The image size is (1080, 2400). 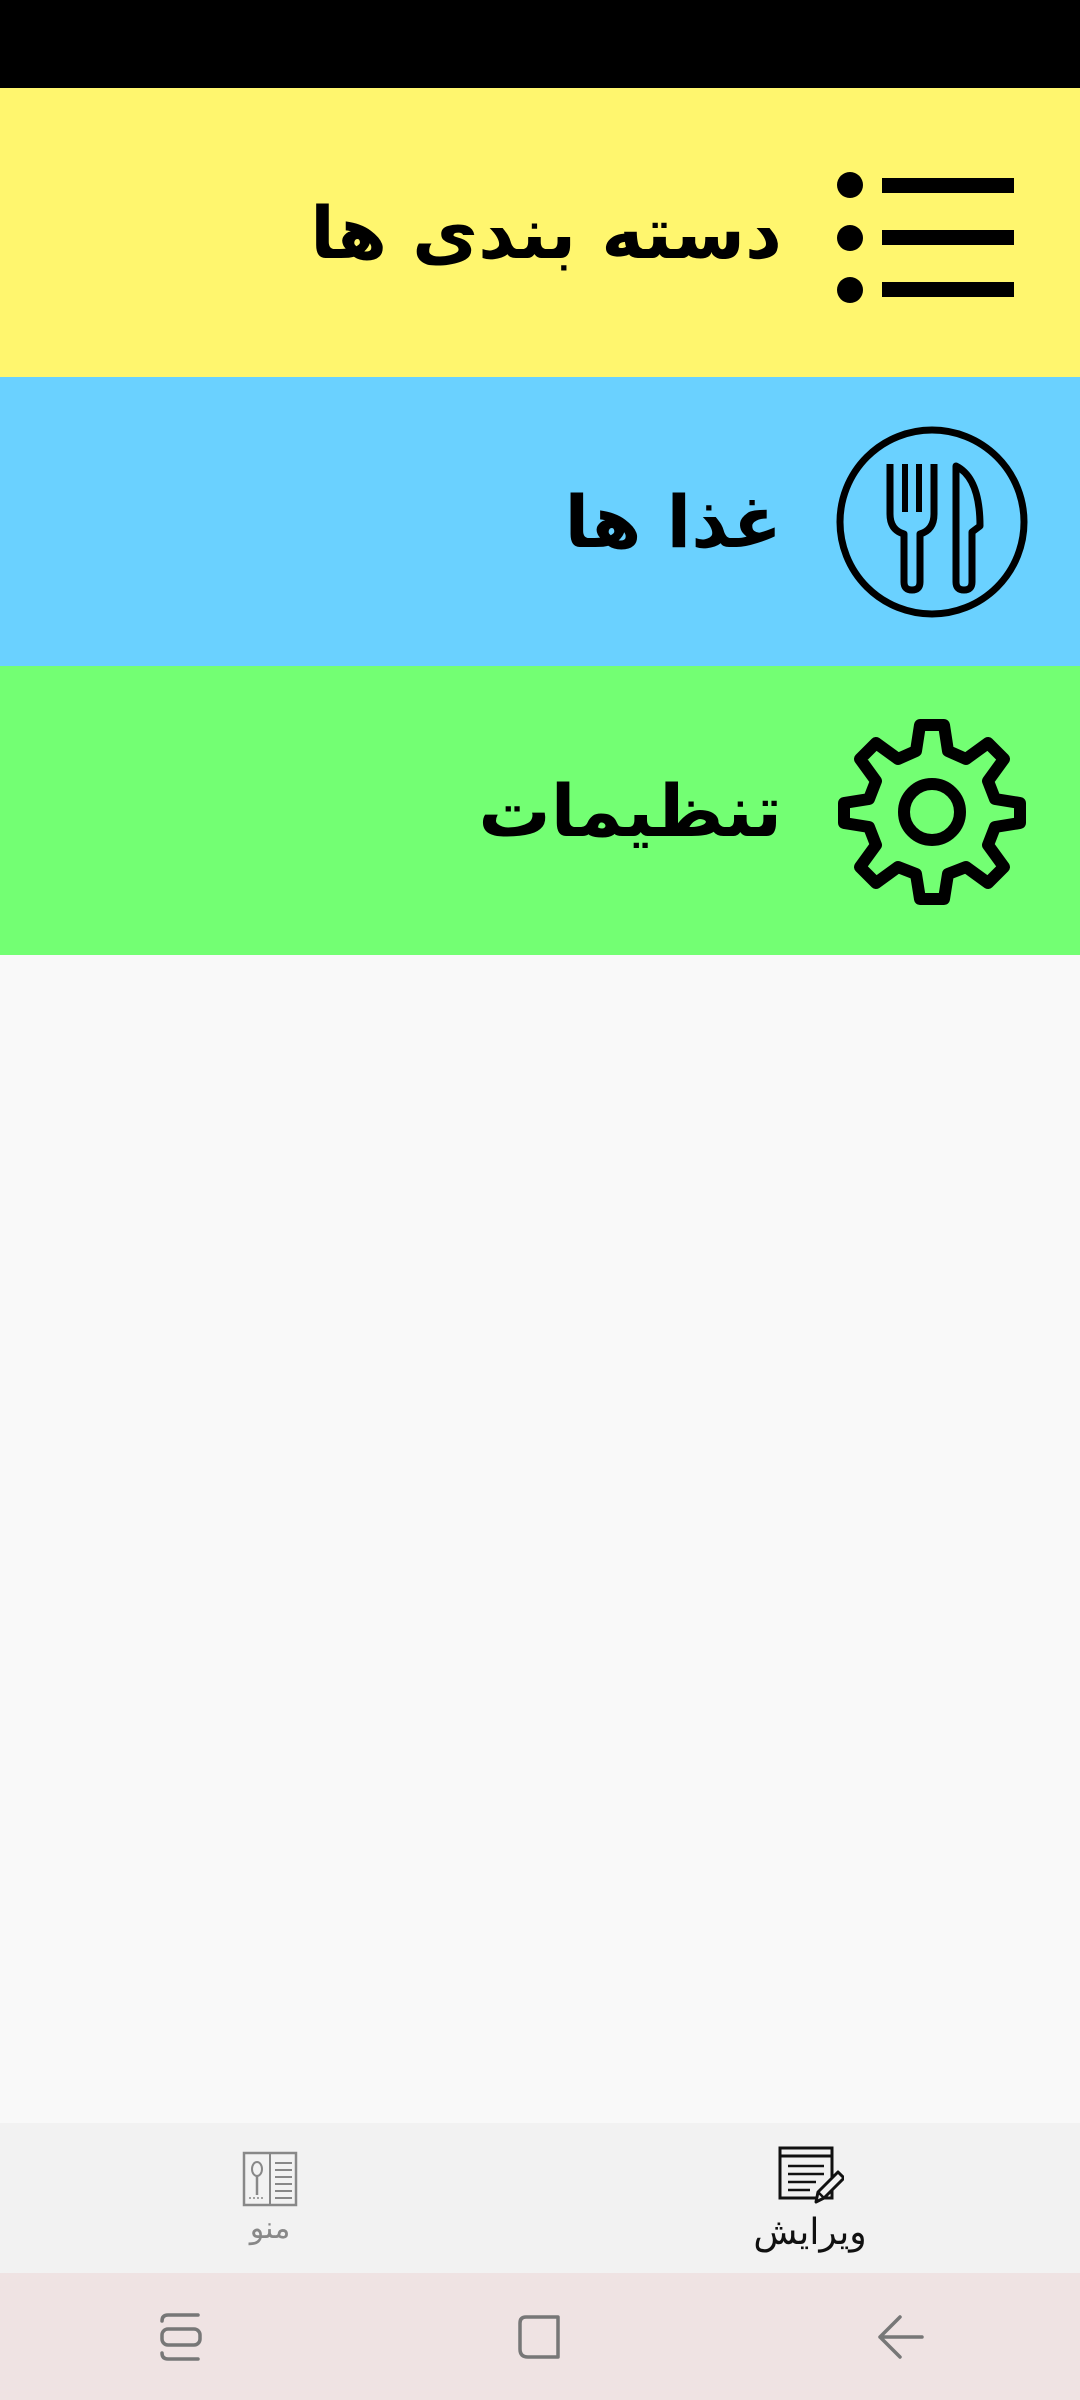 What do you see at coordinates (932, 521) in the screenshot?
I see `fork-knife-icon` at bounding box center [932, 521].